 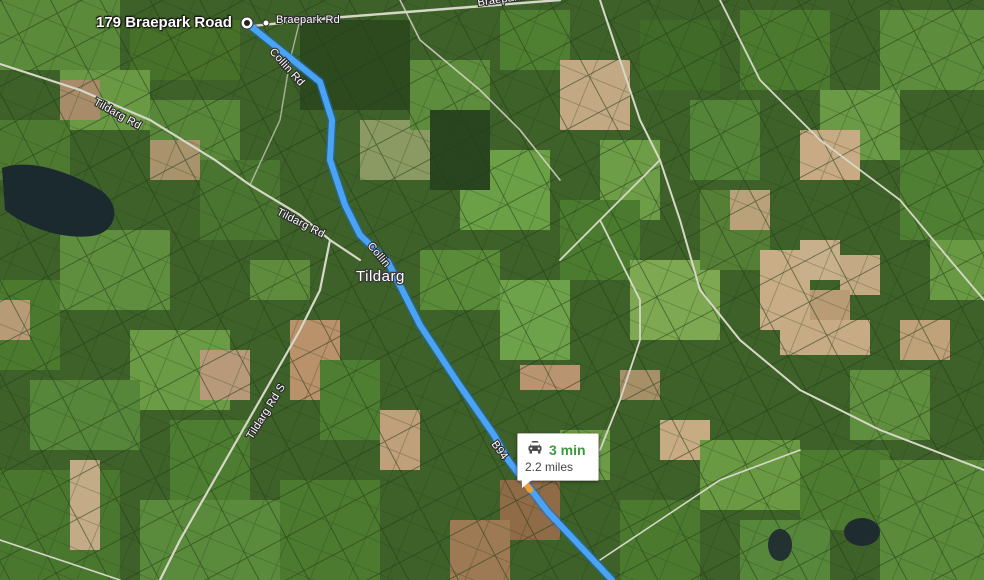 I want to click on route-info-callout: 3 min 2.2 miles, so click(x=558, y=460).